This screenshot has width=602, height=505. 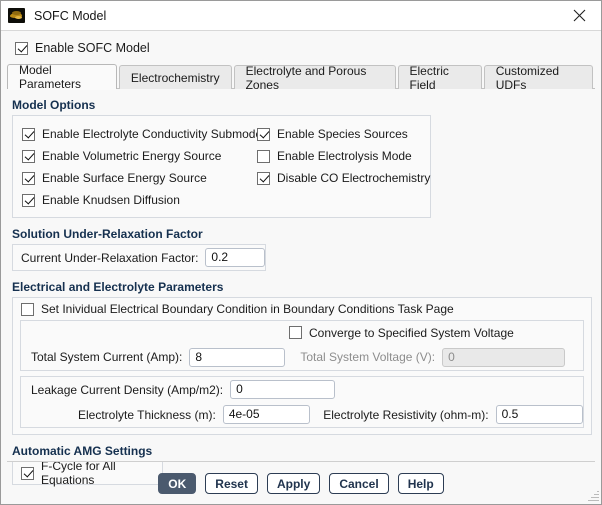 What do you see at coordinates (439, 78) in the screenshot?
I see `tab-electric-field: Electric Field` at bounding box center [439, 78].